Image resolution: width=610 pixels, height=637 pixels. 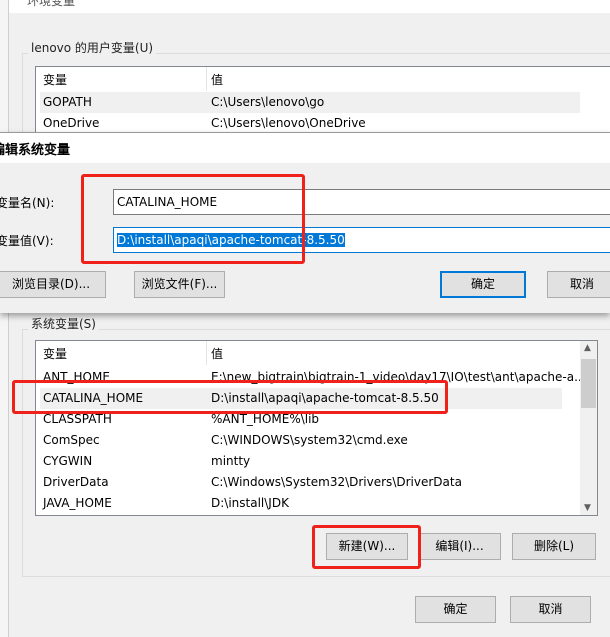 What do you see at coordinates (309, 440) in the screenshot?
I see `var-value: C:\WINDOWS\system32\cmd.exe` at bounding box center [309, 440].